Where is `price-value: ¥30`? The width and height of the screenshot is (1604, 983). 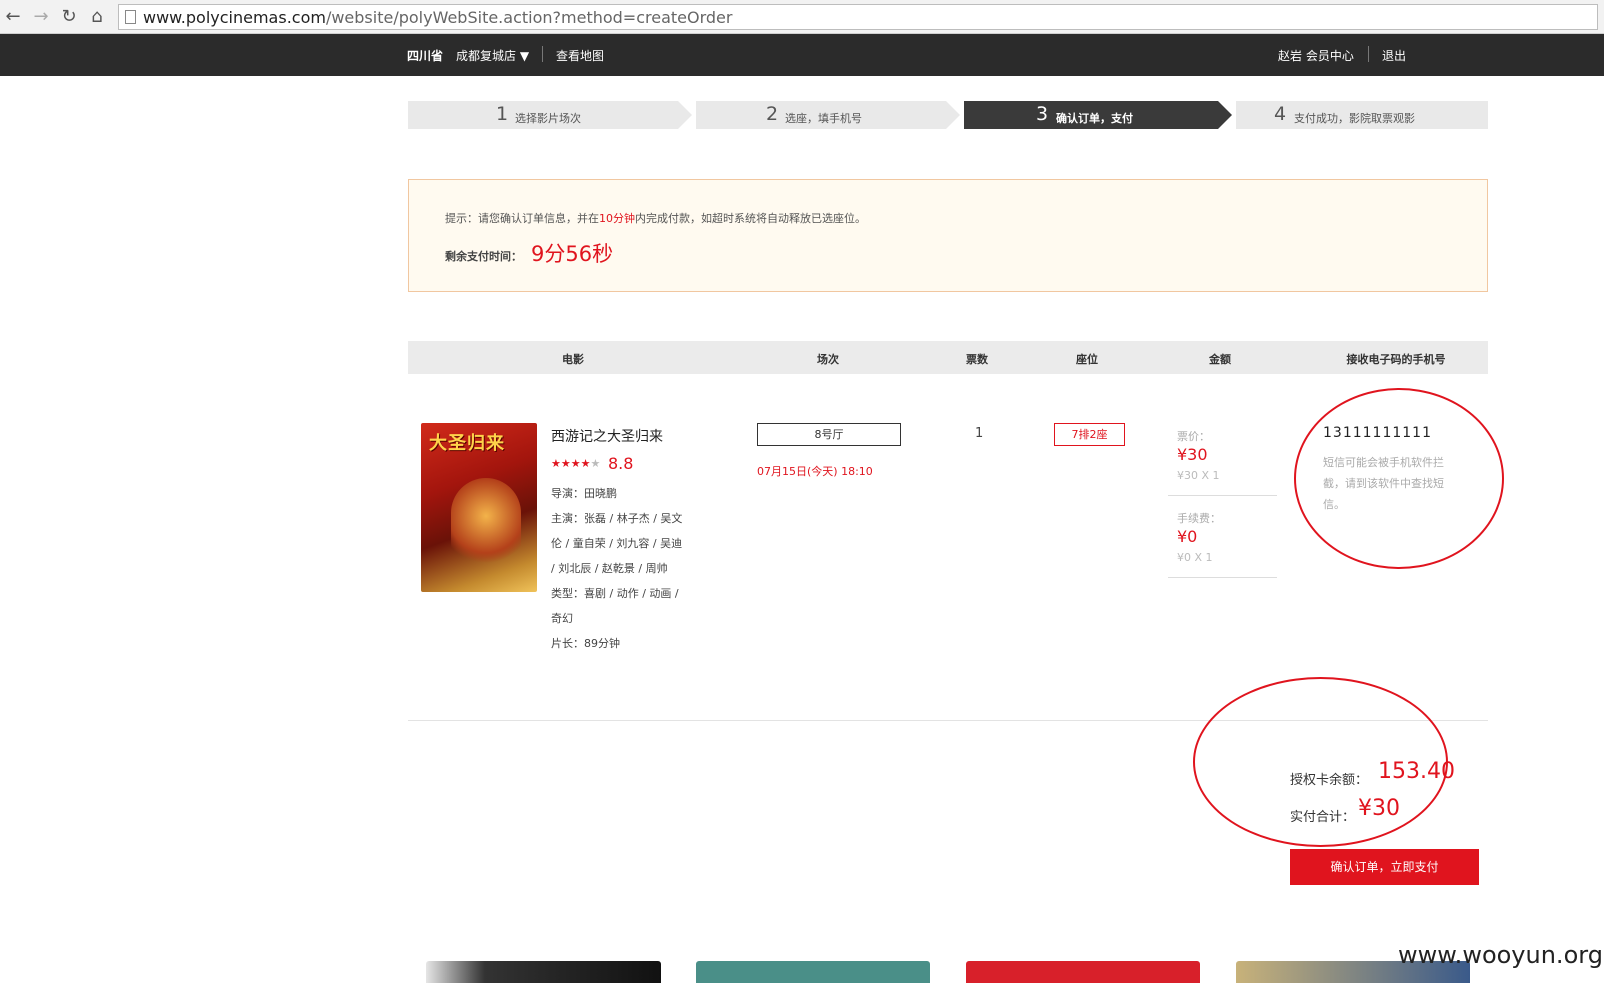 price-value: ¥30 is located at coordinates (1192, 454).